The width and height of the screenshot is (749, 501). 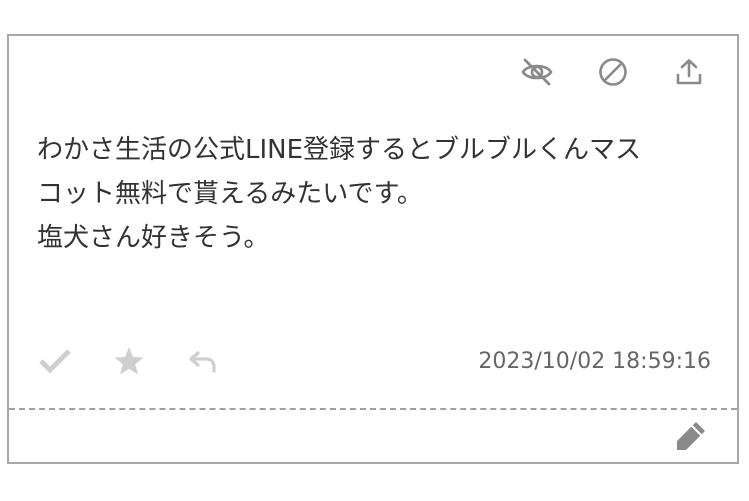 I want to click on ban-icon, so click(x=613, y=72).